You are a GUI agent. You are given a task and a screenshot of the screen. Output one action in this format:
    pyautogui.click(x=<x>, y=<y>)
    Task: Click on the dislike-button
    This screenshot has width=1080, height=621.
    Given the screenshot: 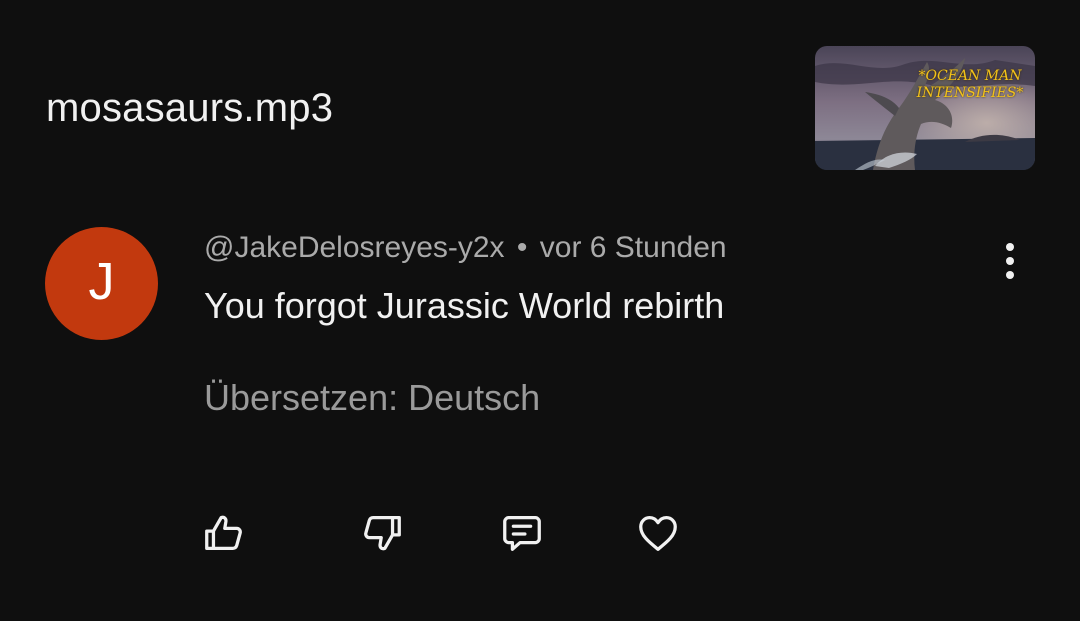 What is the action you would take?
    pyautogui.click(x=382, y=533)
    